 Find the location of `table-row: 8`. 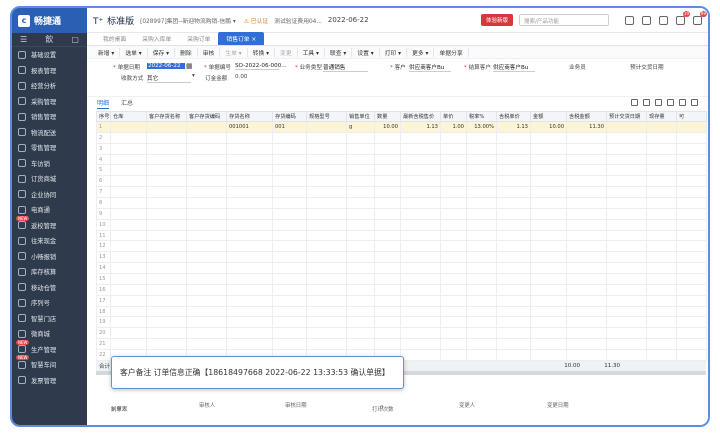

table-row: 8 is located at coordinates (401, 203).